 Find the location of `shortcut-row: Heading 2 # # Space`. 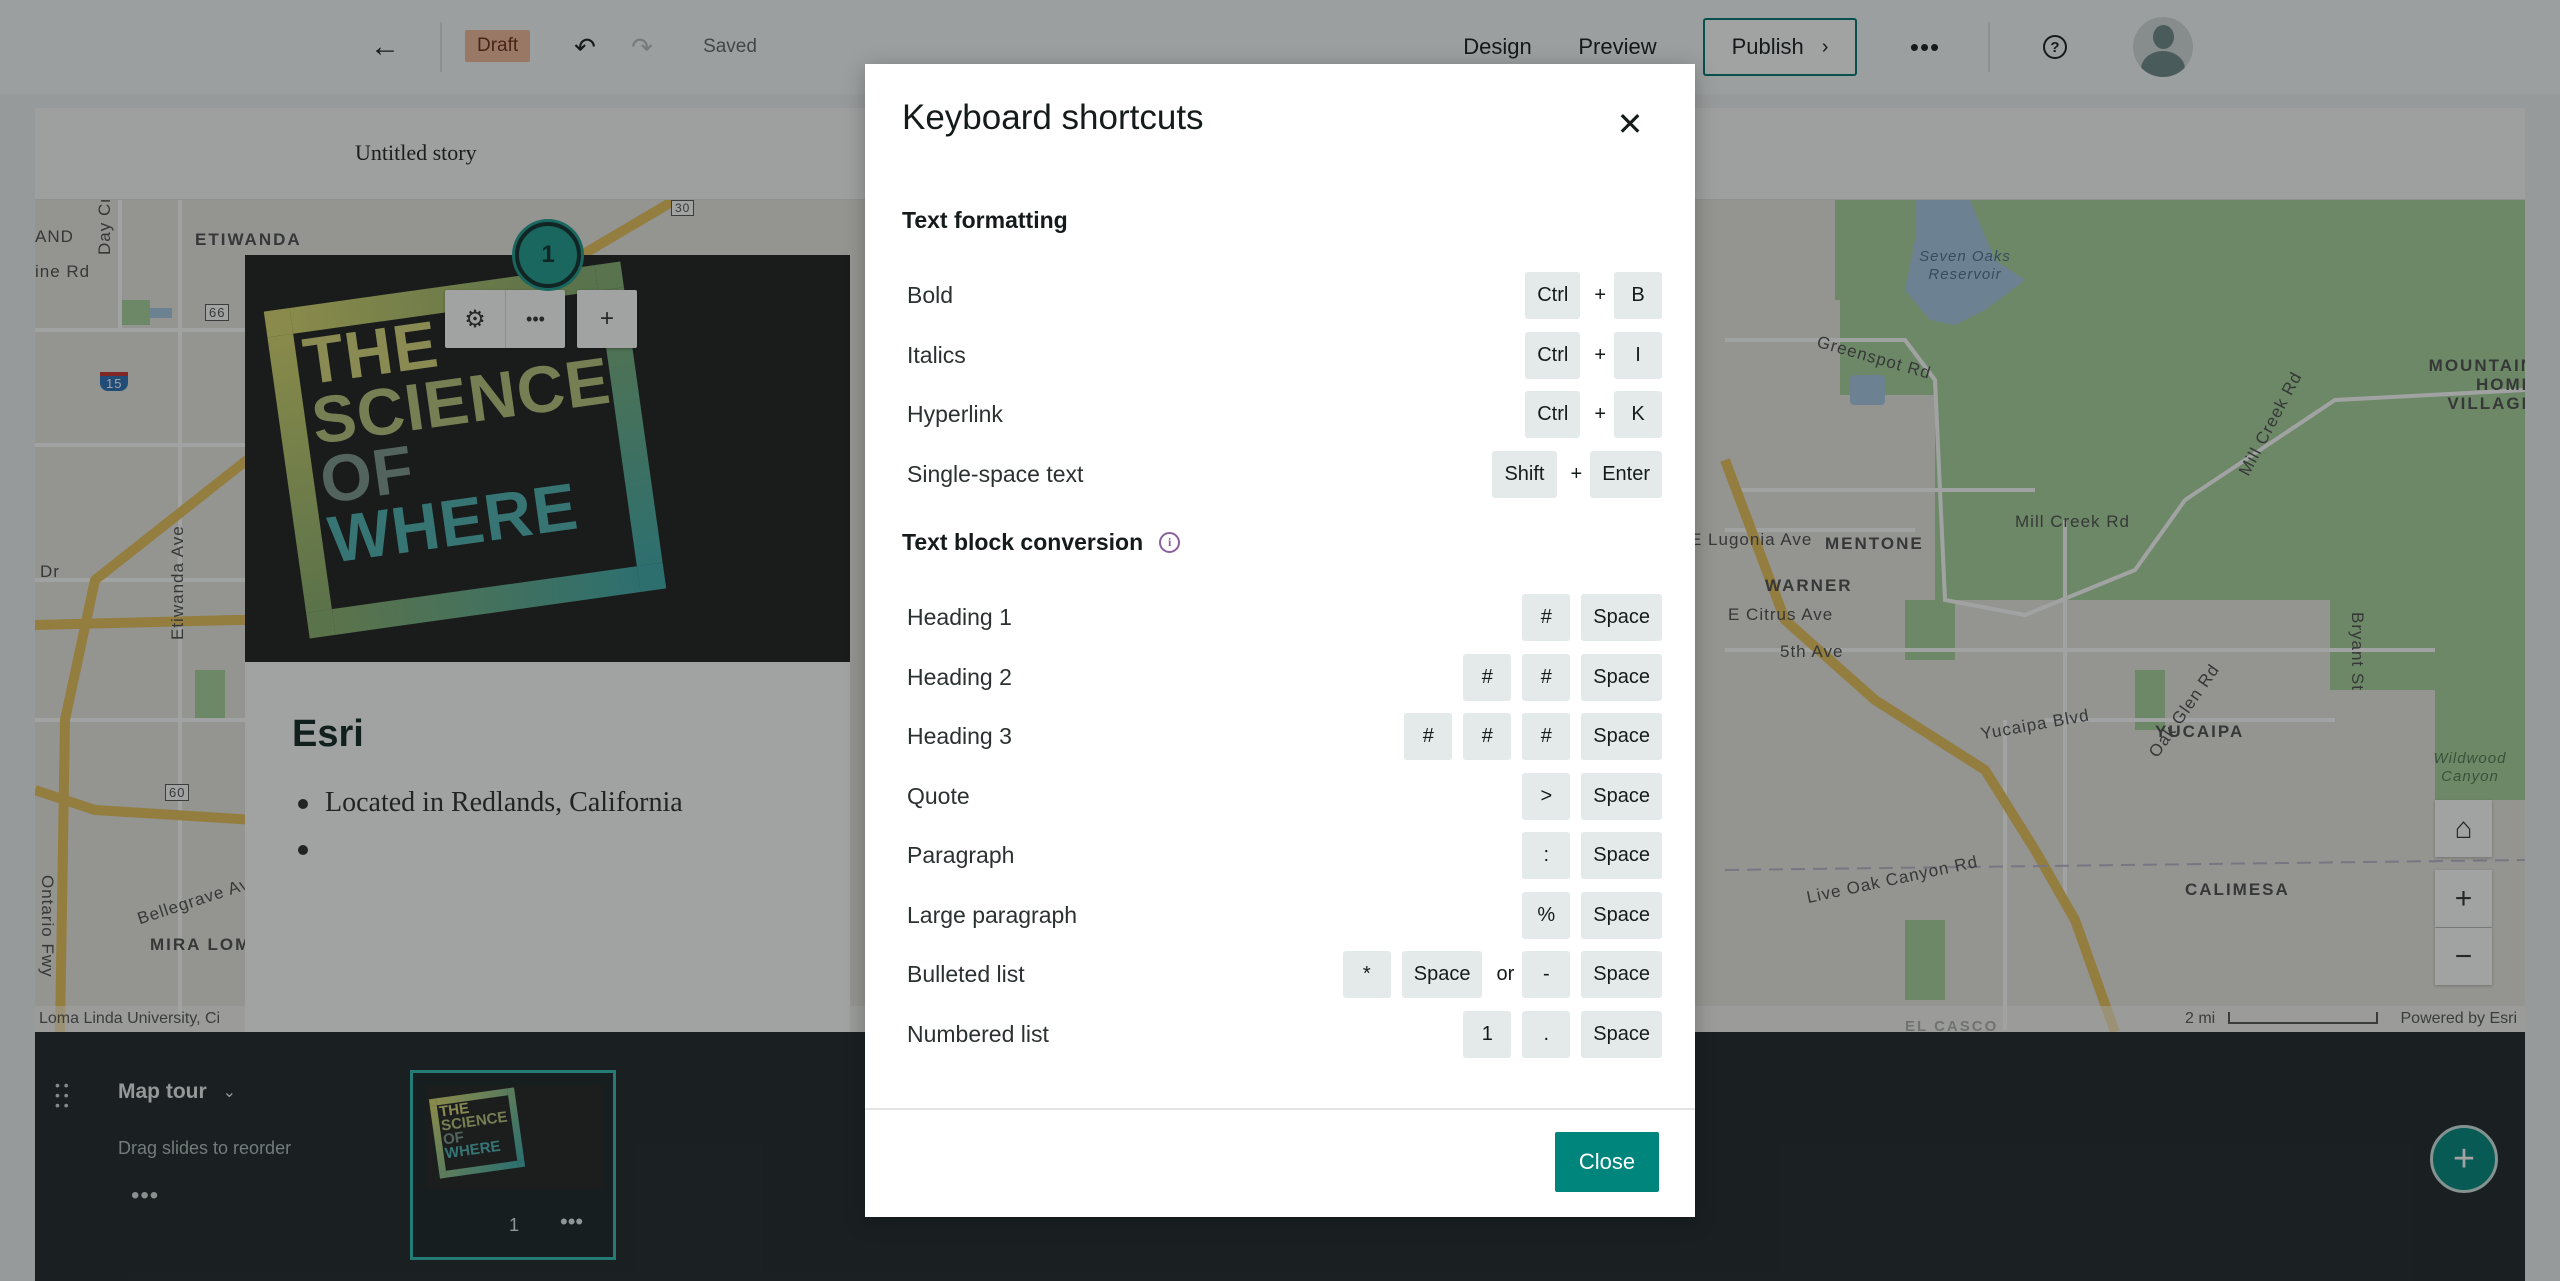

shortcut-row: Heading 2 # # Space is located at coordinates (1282, 678).